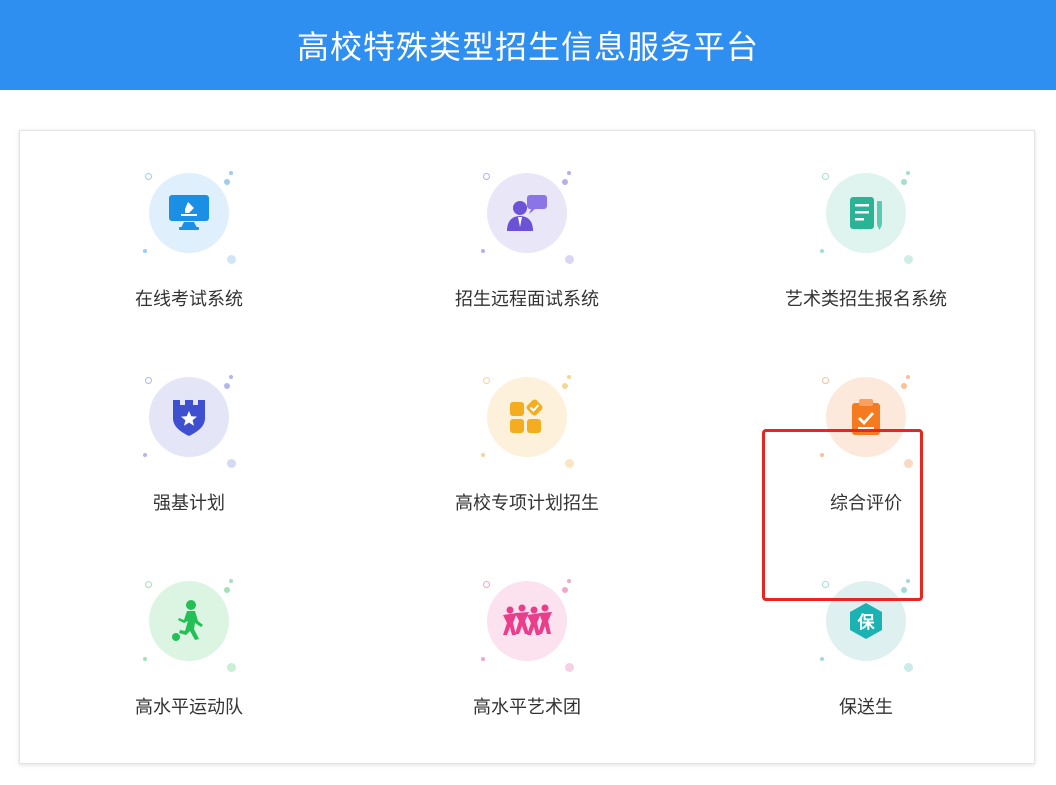  Describe the element at coordinates (527, 503) in the screenshot. I see `tile-label: 高校专项计划招生` at that location.